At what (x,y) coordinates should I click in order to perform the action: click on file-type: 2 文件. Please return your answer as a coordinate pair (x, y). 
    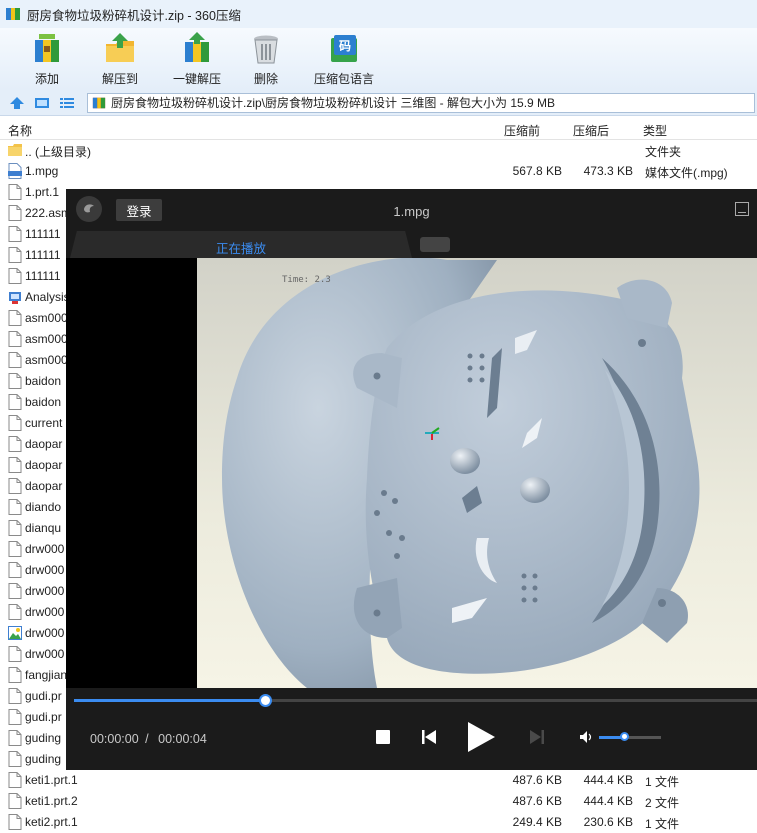
    Looking at the image, I should click on (662, 803).